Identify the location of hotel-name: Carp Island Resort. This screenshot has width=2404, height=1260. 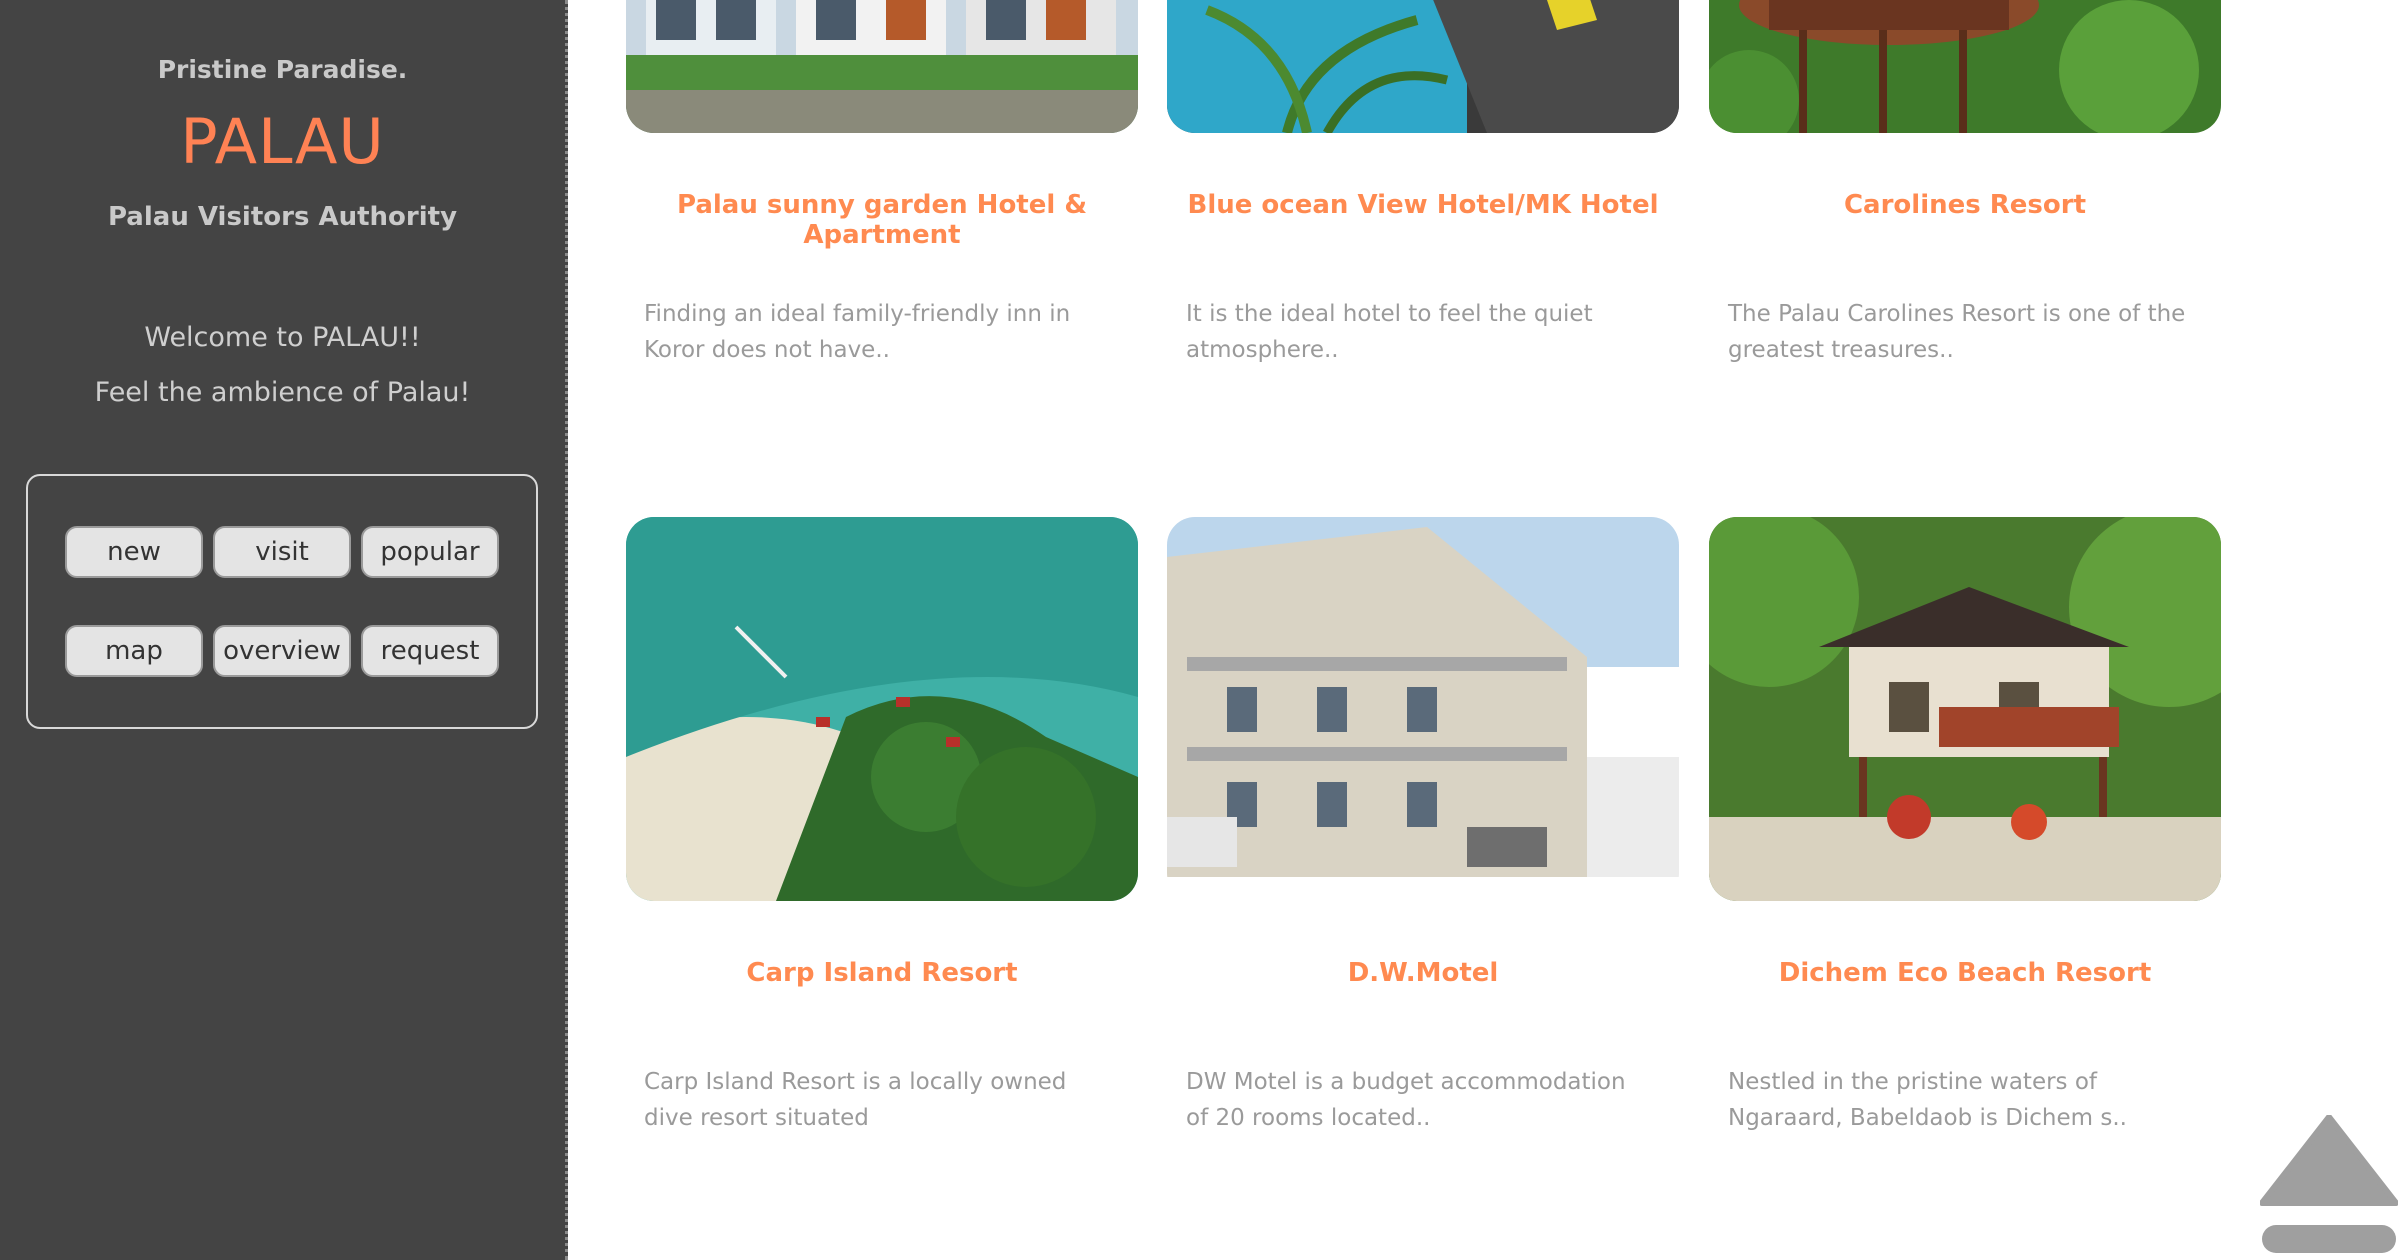
(882, 973).